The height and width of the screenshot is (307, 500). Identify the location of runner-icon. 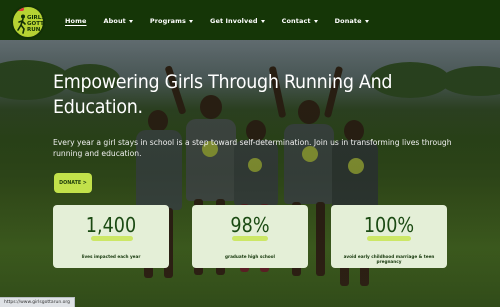
(21, 24).